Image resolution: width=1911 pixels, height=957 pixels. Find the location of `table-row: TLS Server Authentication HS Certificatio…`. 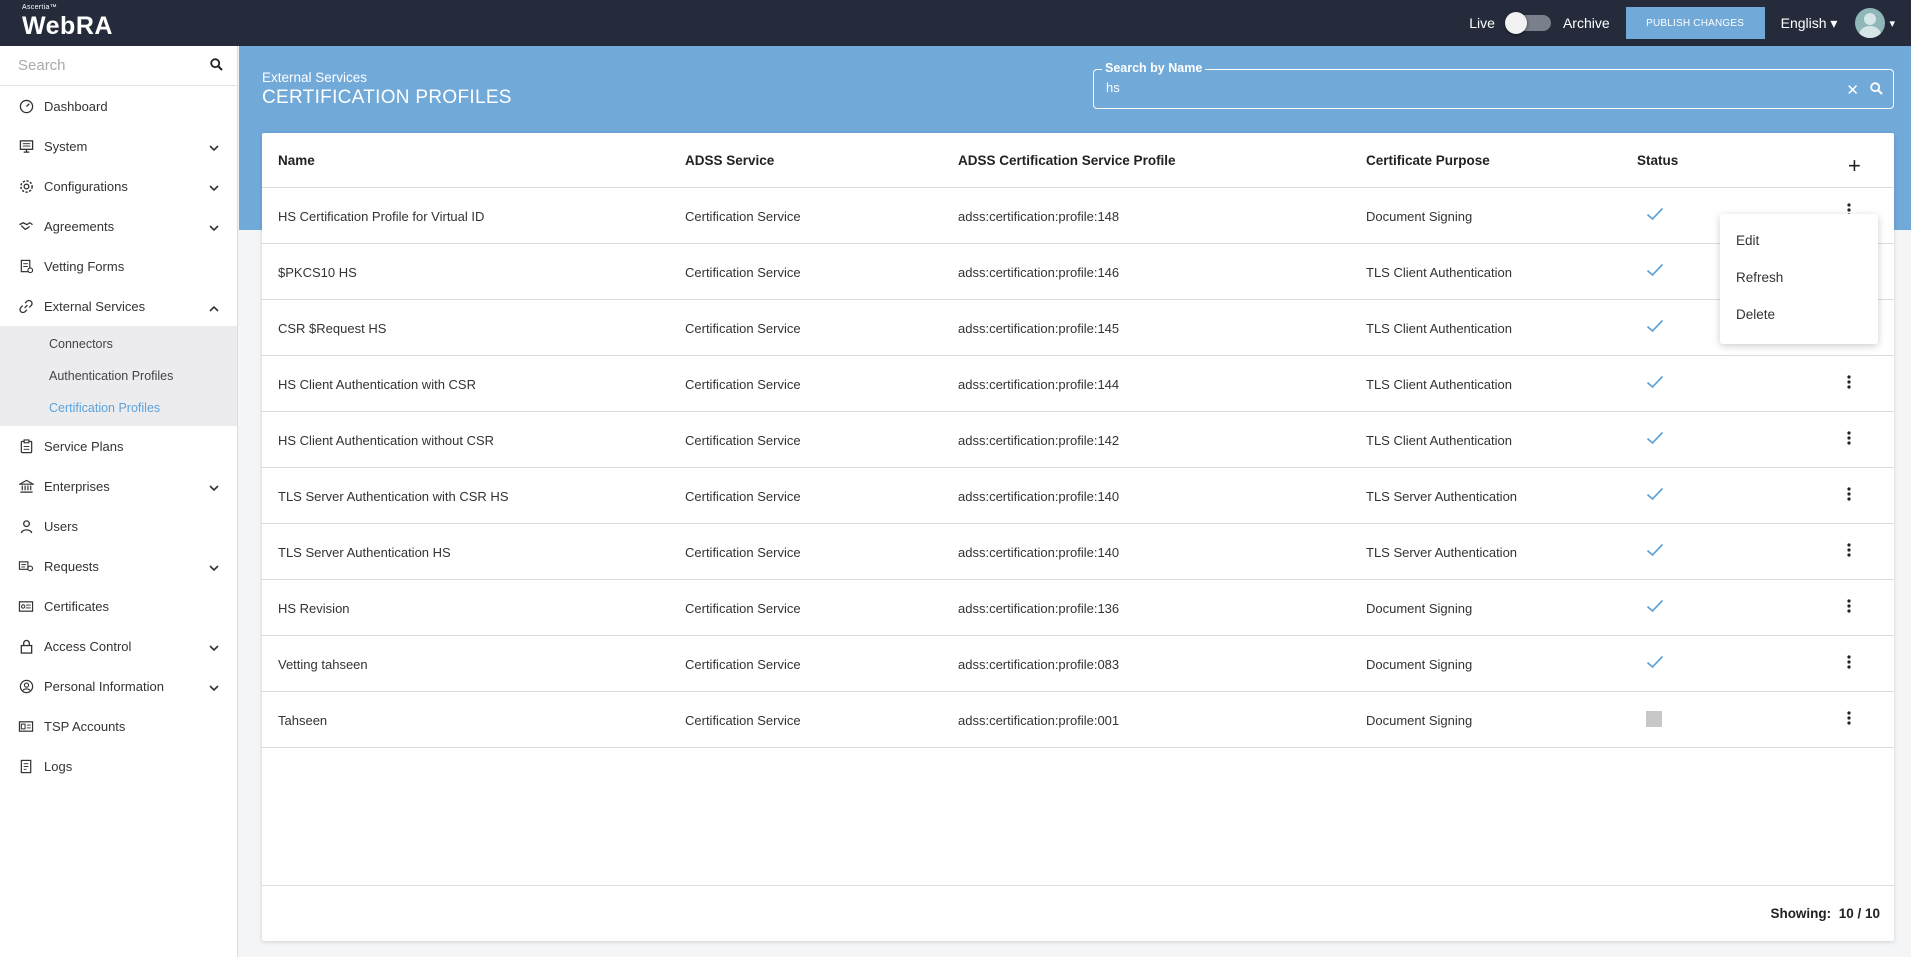

table-row: TLS Server Authentication HS Certificatio… is located at coordinates (1078, 552).